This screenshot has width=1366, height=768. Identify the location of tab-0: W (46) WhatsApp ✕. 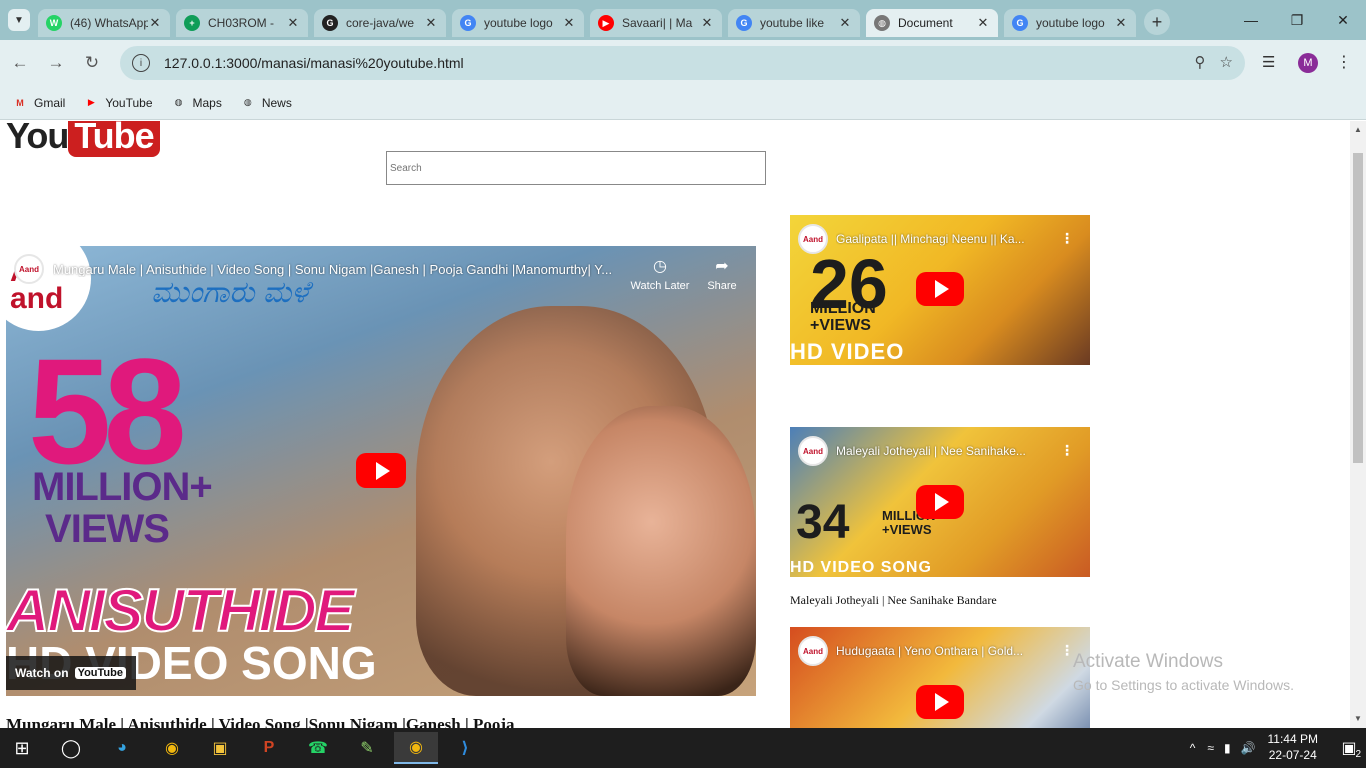
(104, 23).